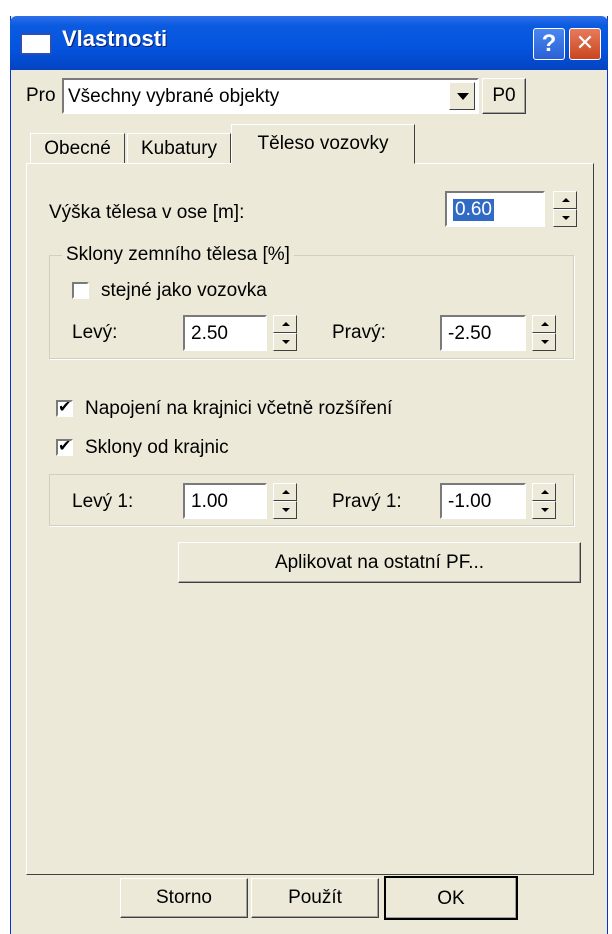 Image resolution: width=612 pixels, height=934 pixels. I want to click on same-as-road-label: stejné jako vozovka, so click(184, 290).